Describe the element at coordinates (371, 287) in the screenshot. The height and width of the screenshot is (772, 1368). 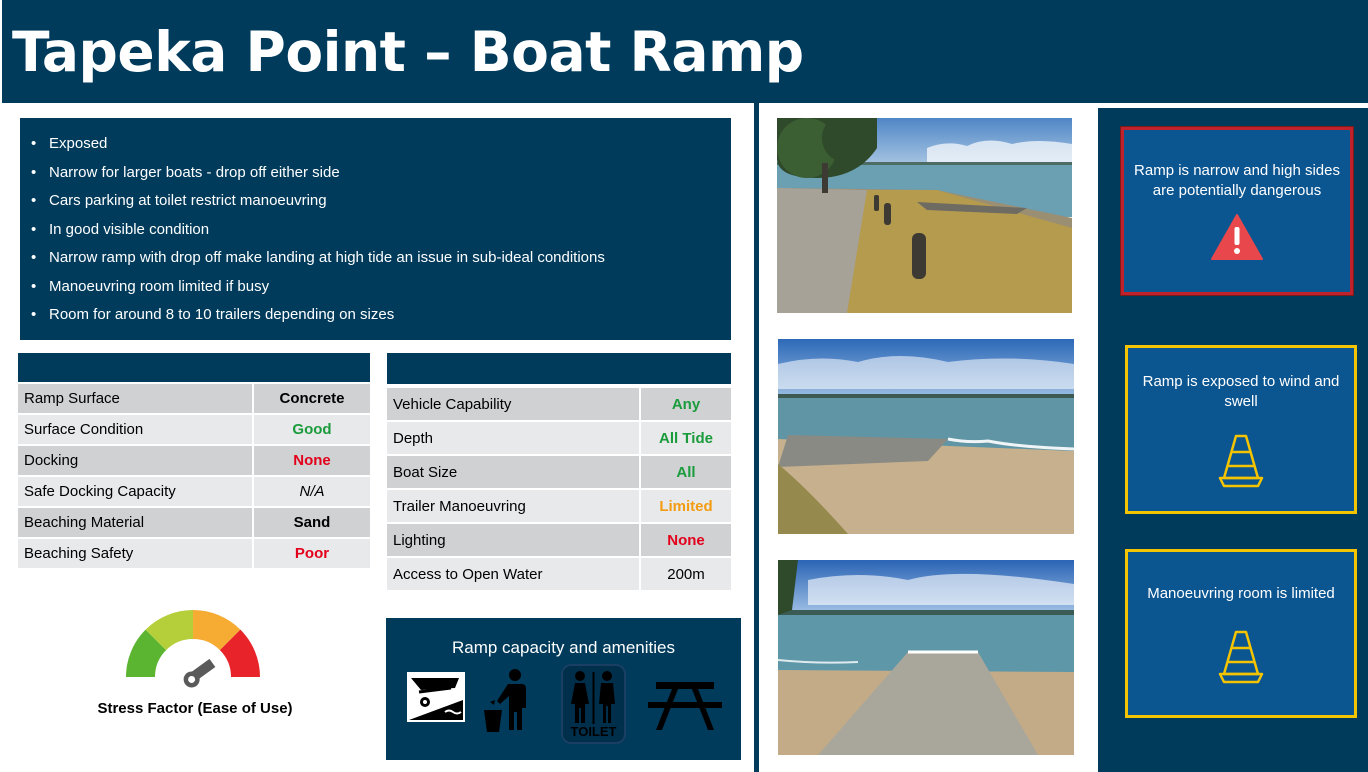
I see `list-item: Manoeuvring room limited if busy` at that location.